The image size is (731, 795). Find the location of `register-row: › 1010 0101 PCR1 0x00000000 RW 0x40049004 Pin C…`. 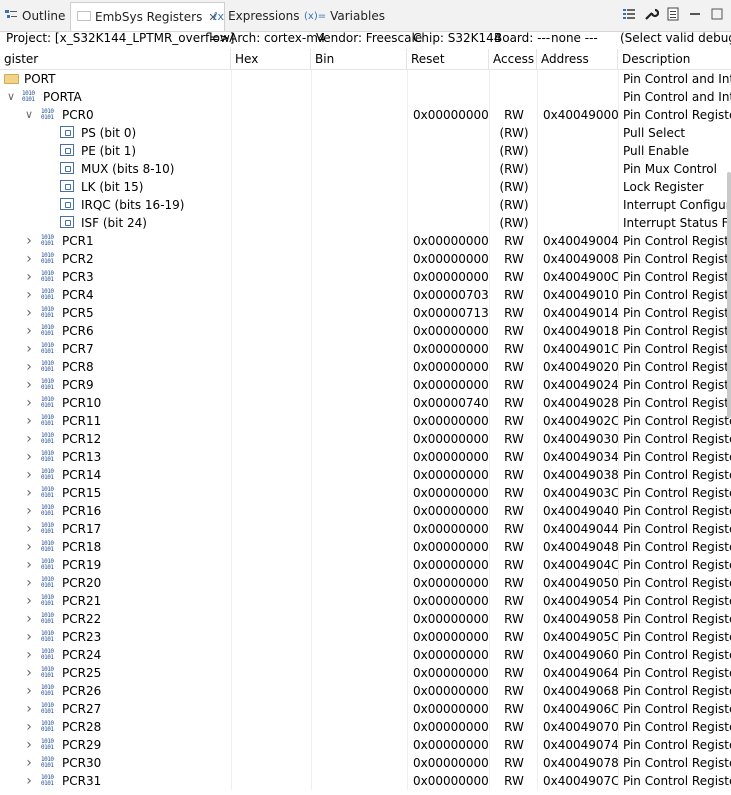

register-row: › 1010 0101 PCR1 0x00000000 RW 0x40049004 Pin C… is located at coordinates (365, 241).